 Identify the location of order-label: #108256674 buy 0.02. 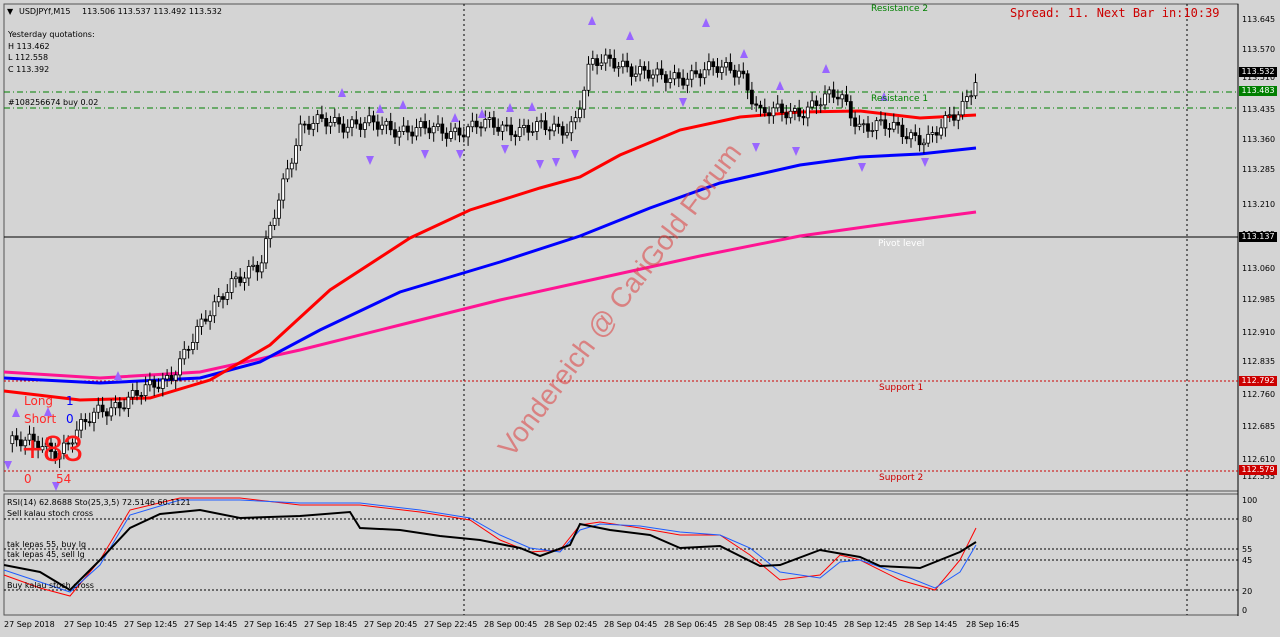
(53, 102).